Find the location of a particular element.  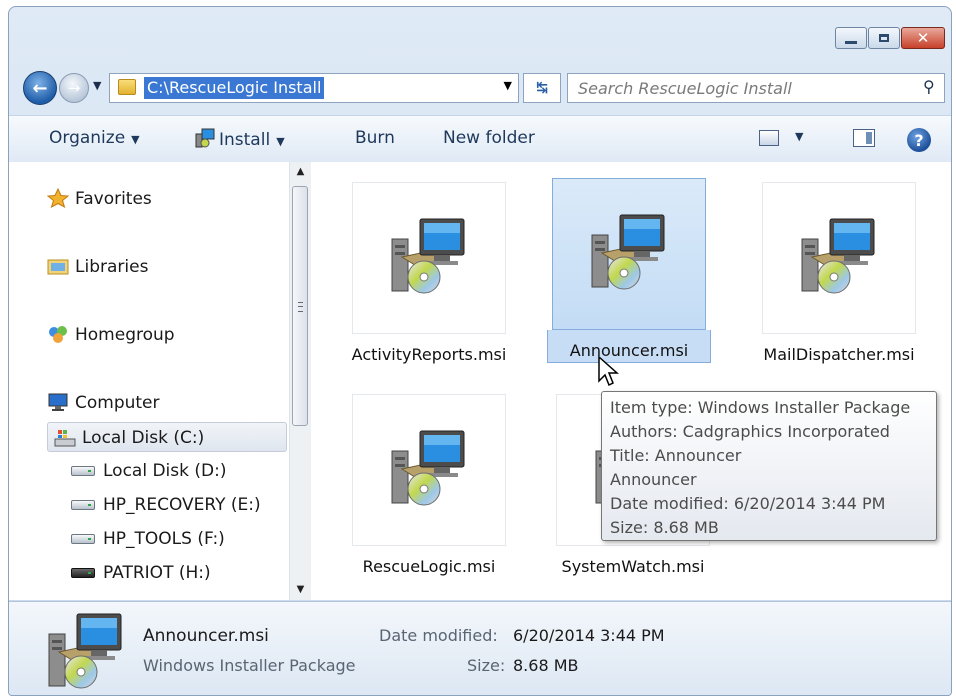

details-file-name: Announcer.msi is located at coordinates (206, 636).